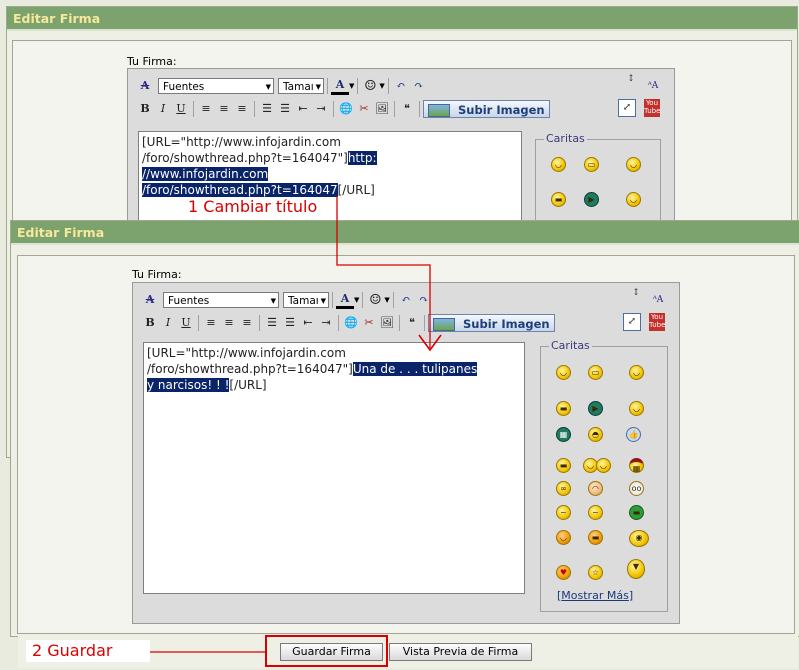  Describe the element at coordinates (603, 465) in the screenshot. I see `wink-pair-icon: ◡` at that location.